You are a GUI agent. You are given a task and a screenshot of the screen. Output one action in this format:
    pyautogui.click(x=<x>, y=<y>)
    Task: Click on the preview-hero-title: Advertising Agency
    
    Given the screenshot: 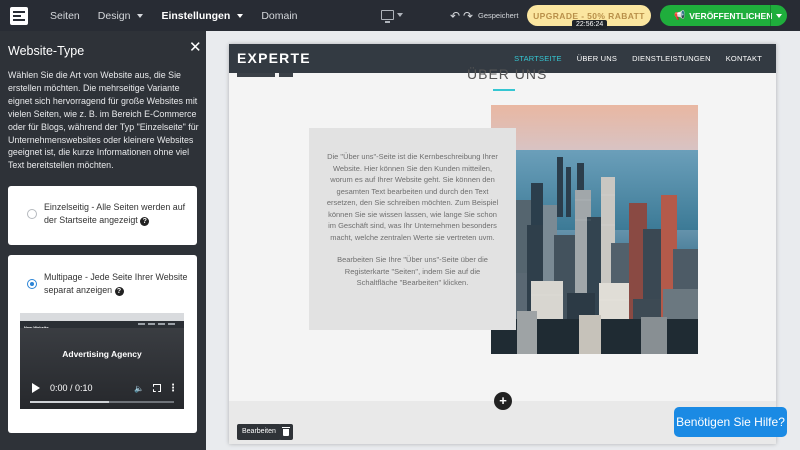 What is the action you would take?
    pyautogui.click(x=102, y=354)
    